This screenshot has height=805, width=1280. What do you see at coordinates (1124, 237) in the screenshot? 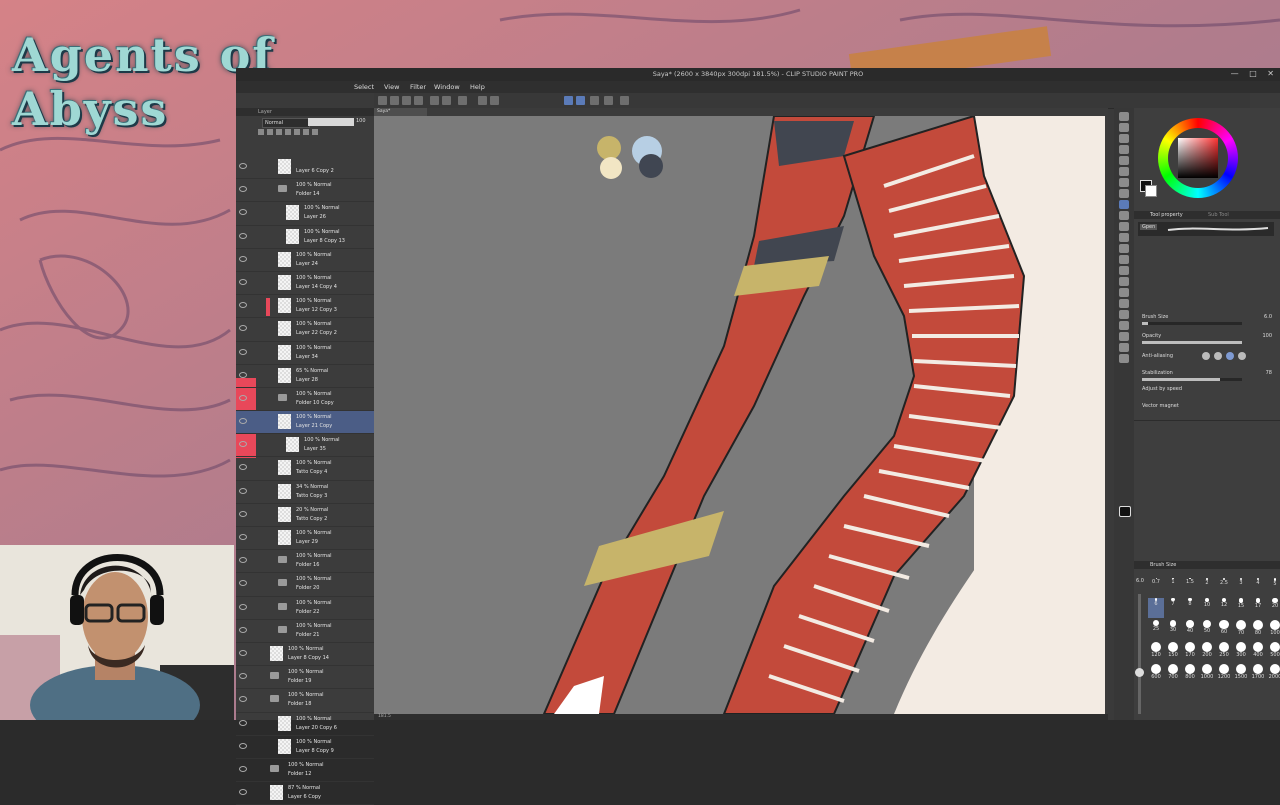
I see `airbrush-tool-icon` at bounding box center [1124, 237].